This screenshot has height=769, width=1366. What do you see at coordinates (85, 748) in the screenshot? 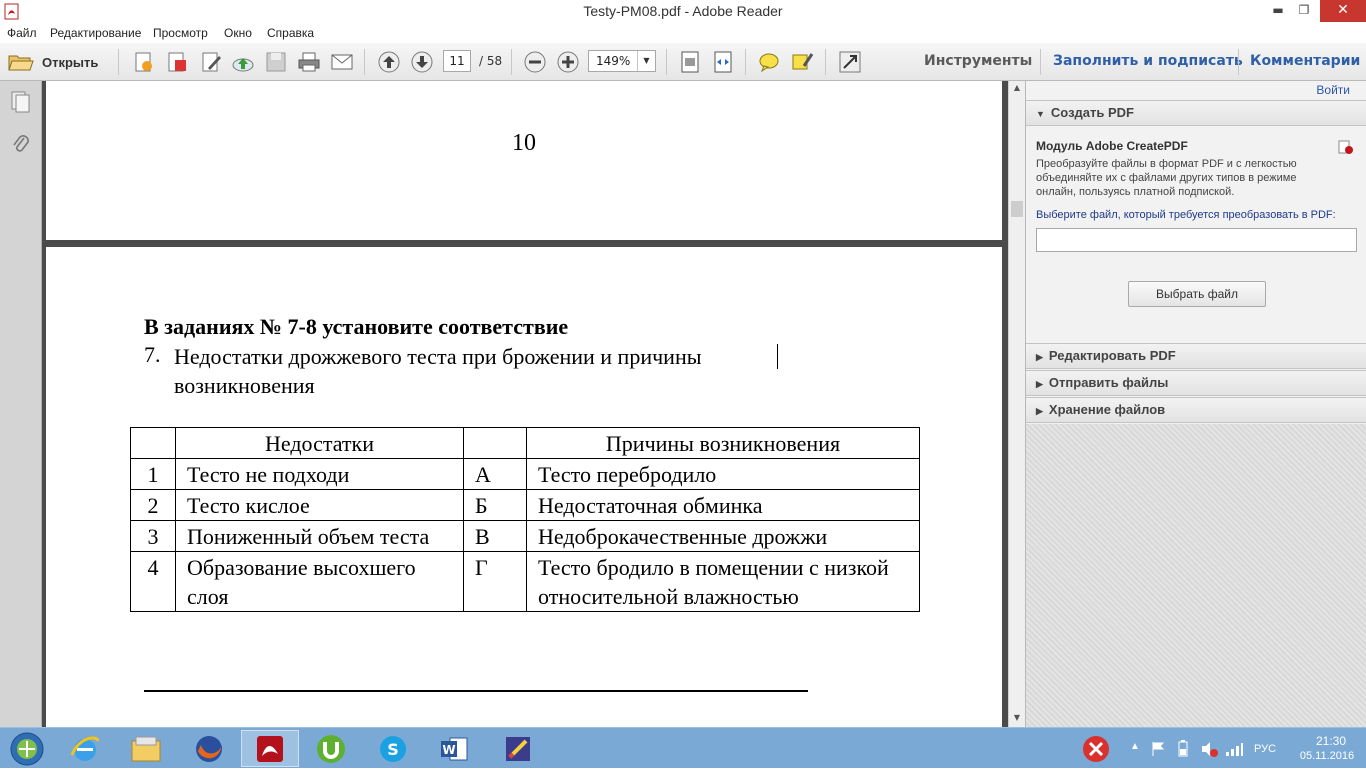
I see `taskbar-internet-explorer` at bounding box center [85, 748].